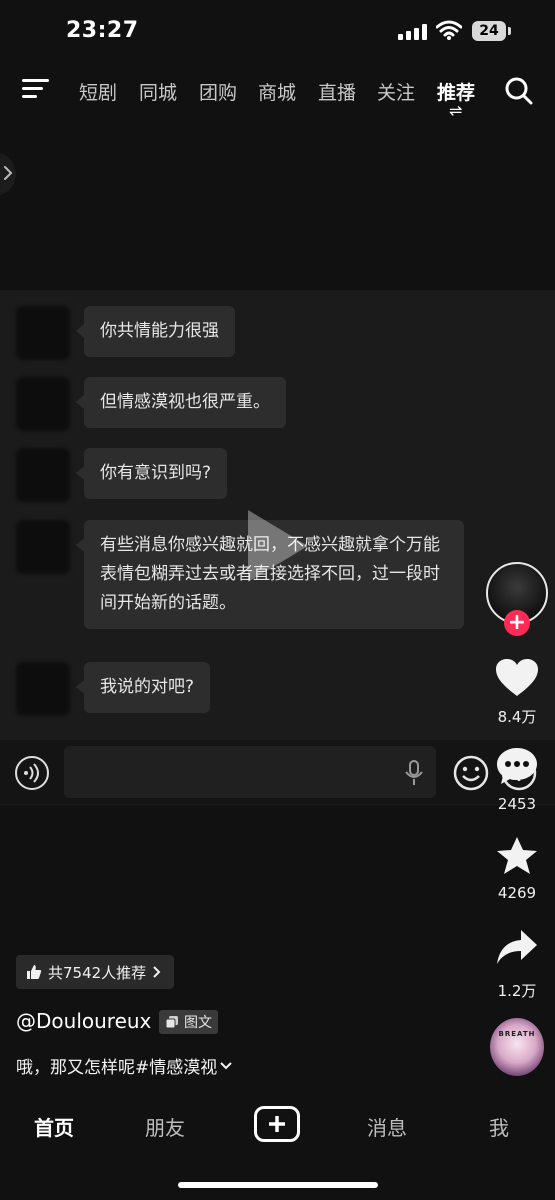 The width and height of the screenshot is (555, 1200). What do you see at coordinates (155, 331) in the screenshot?
I see `chat-bubble: 你共情能力很强` at bounding box center [155, 331].